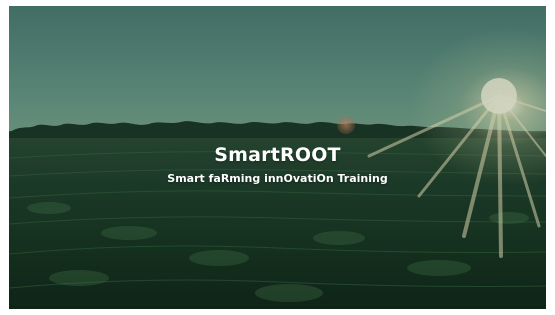 Image resolution: width=555 pixels, height=315 pixels. I want to click on slide-title: SmartROOT, so click(277, 155).